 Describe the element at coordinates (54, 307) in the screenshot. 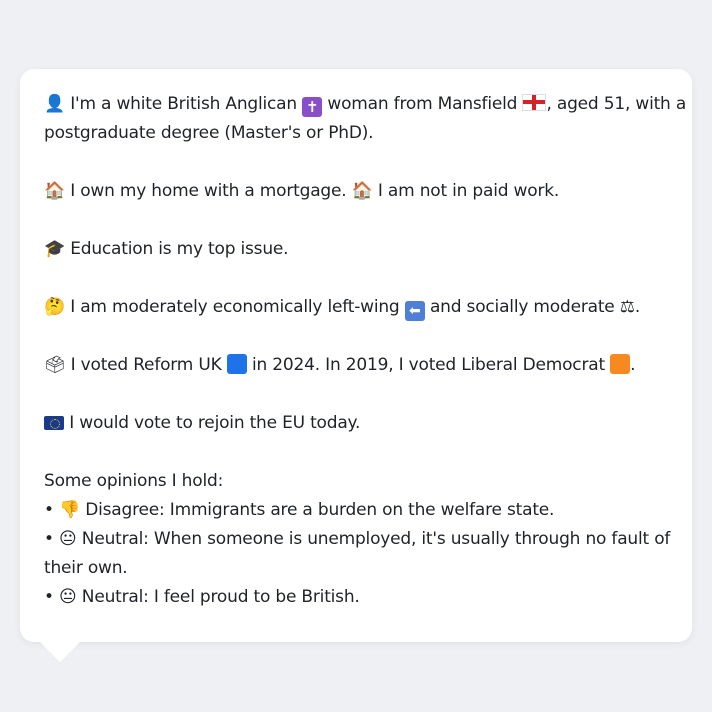

I see `thinking-face-icon: 🤔` at that location.